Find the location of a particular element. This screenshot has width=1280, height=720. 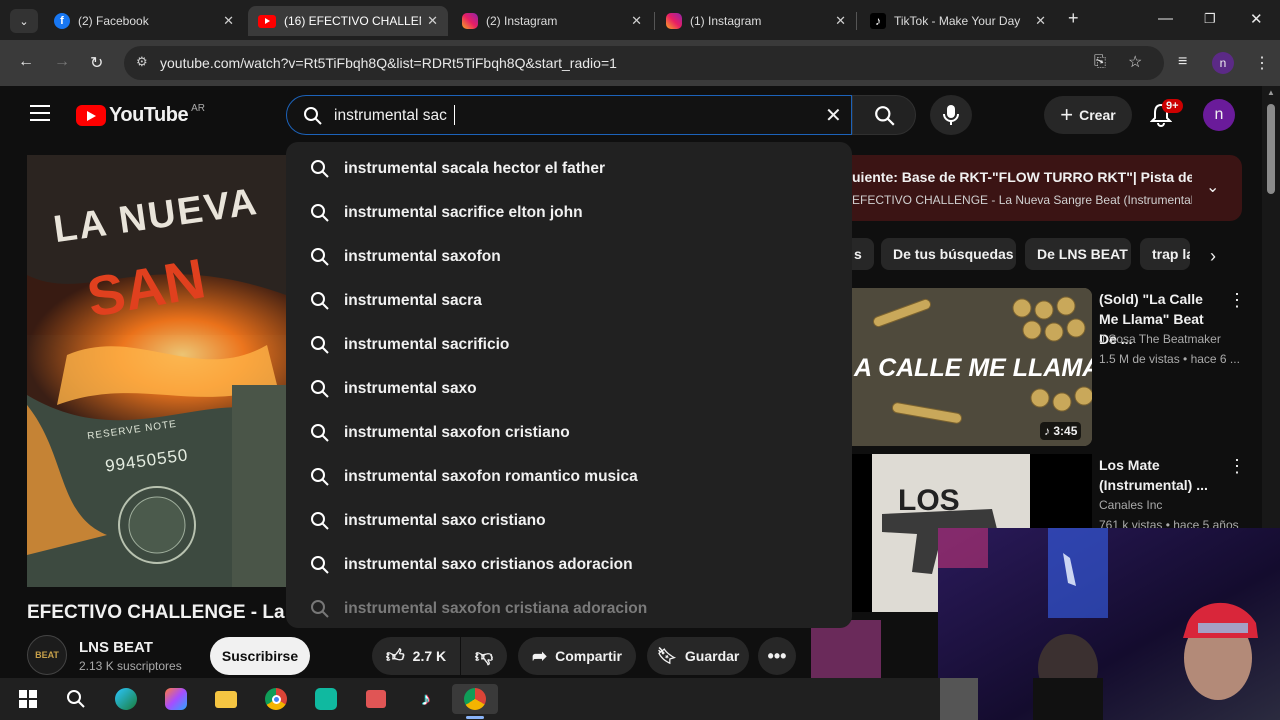

file-explorer-icon is located at coordinates (226, 699).